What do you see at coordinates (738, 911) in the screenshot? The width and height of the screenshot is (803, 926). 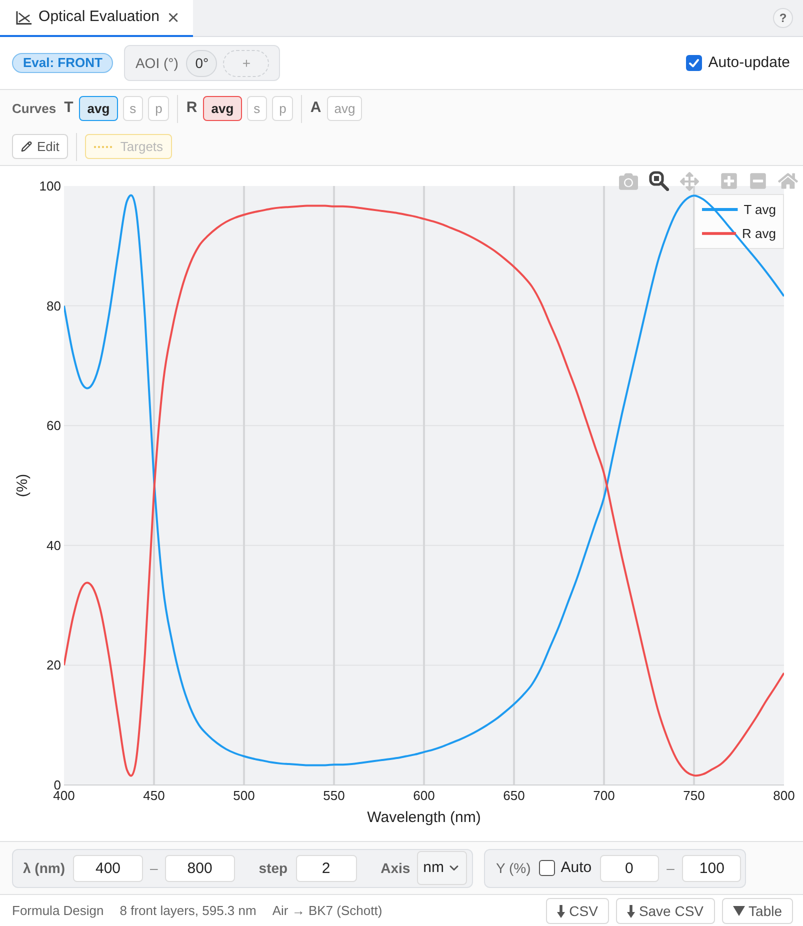 I see `triangle-down-icon` at bounding box center [738, 911].